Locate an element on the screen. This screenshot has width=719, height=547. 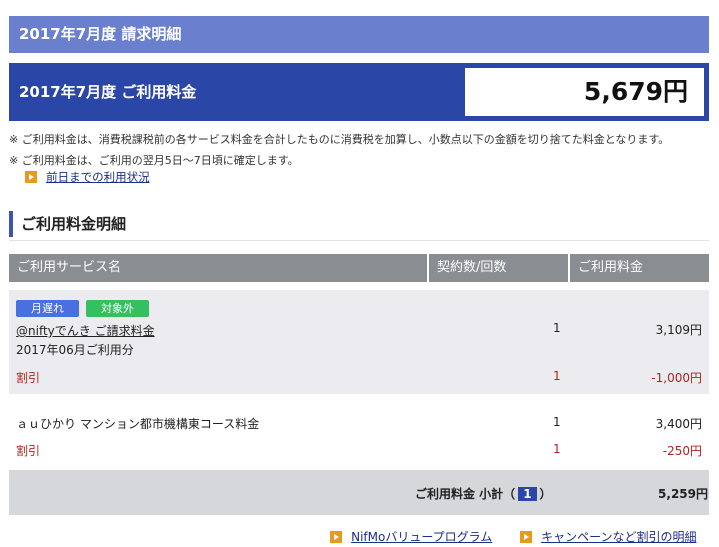
late-badge: 月遅れ is located at coordinates (47, 308).